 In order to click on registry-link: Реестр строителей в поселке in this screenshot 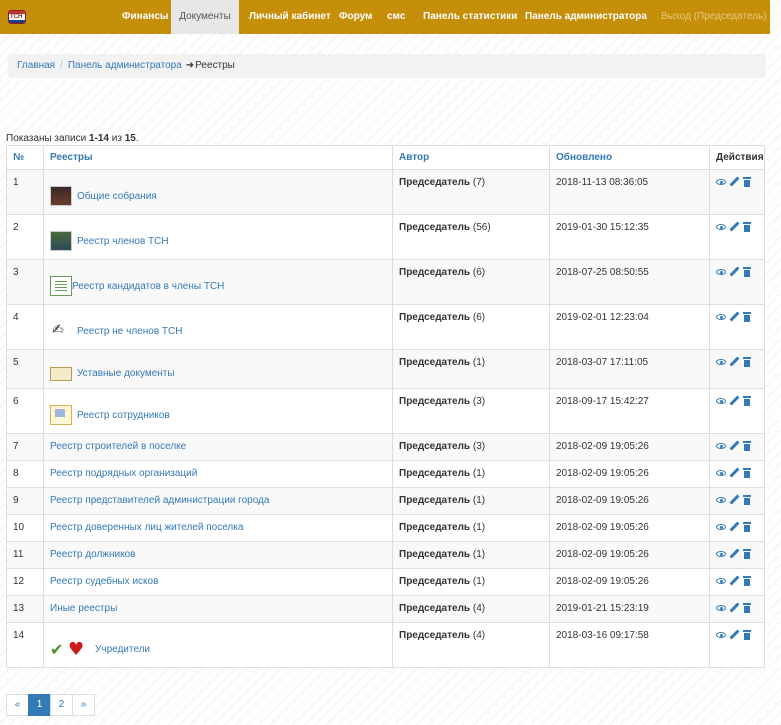, I will do `click(218, 443)`.